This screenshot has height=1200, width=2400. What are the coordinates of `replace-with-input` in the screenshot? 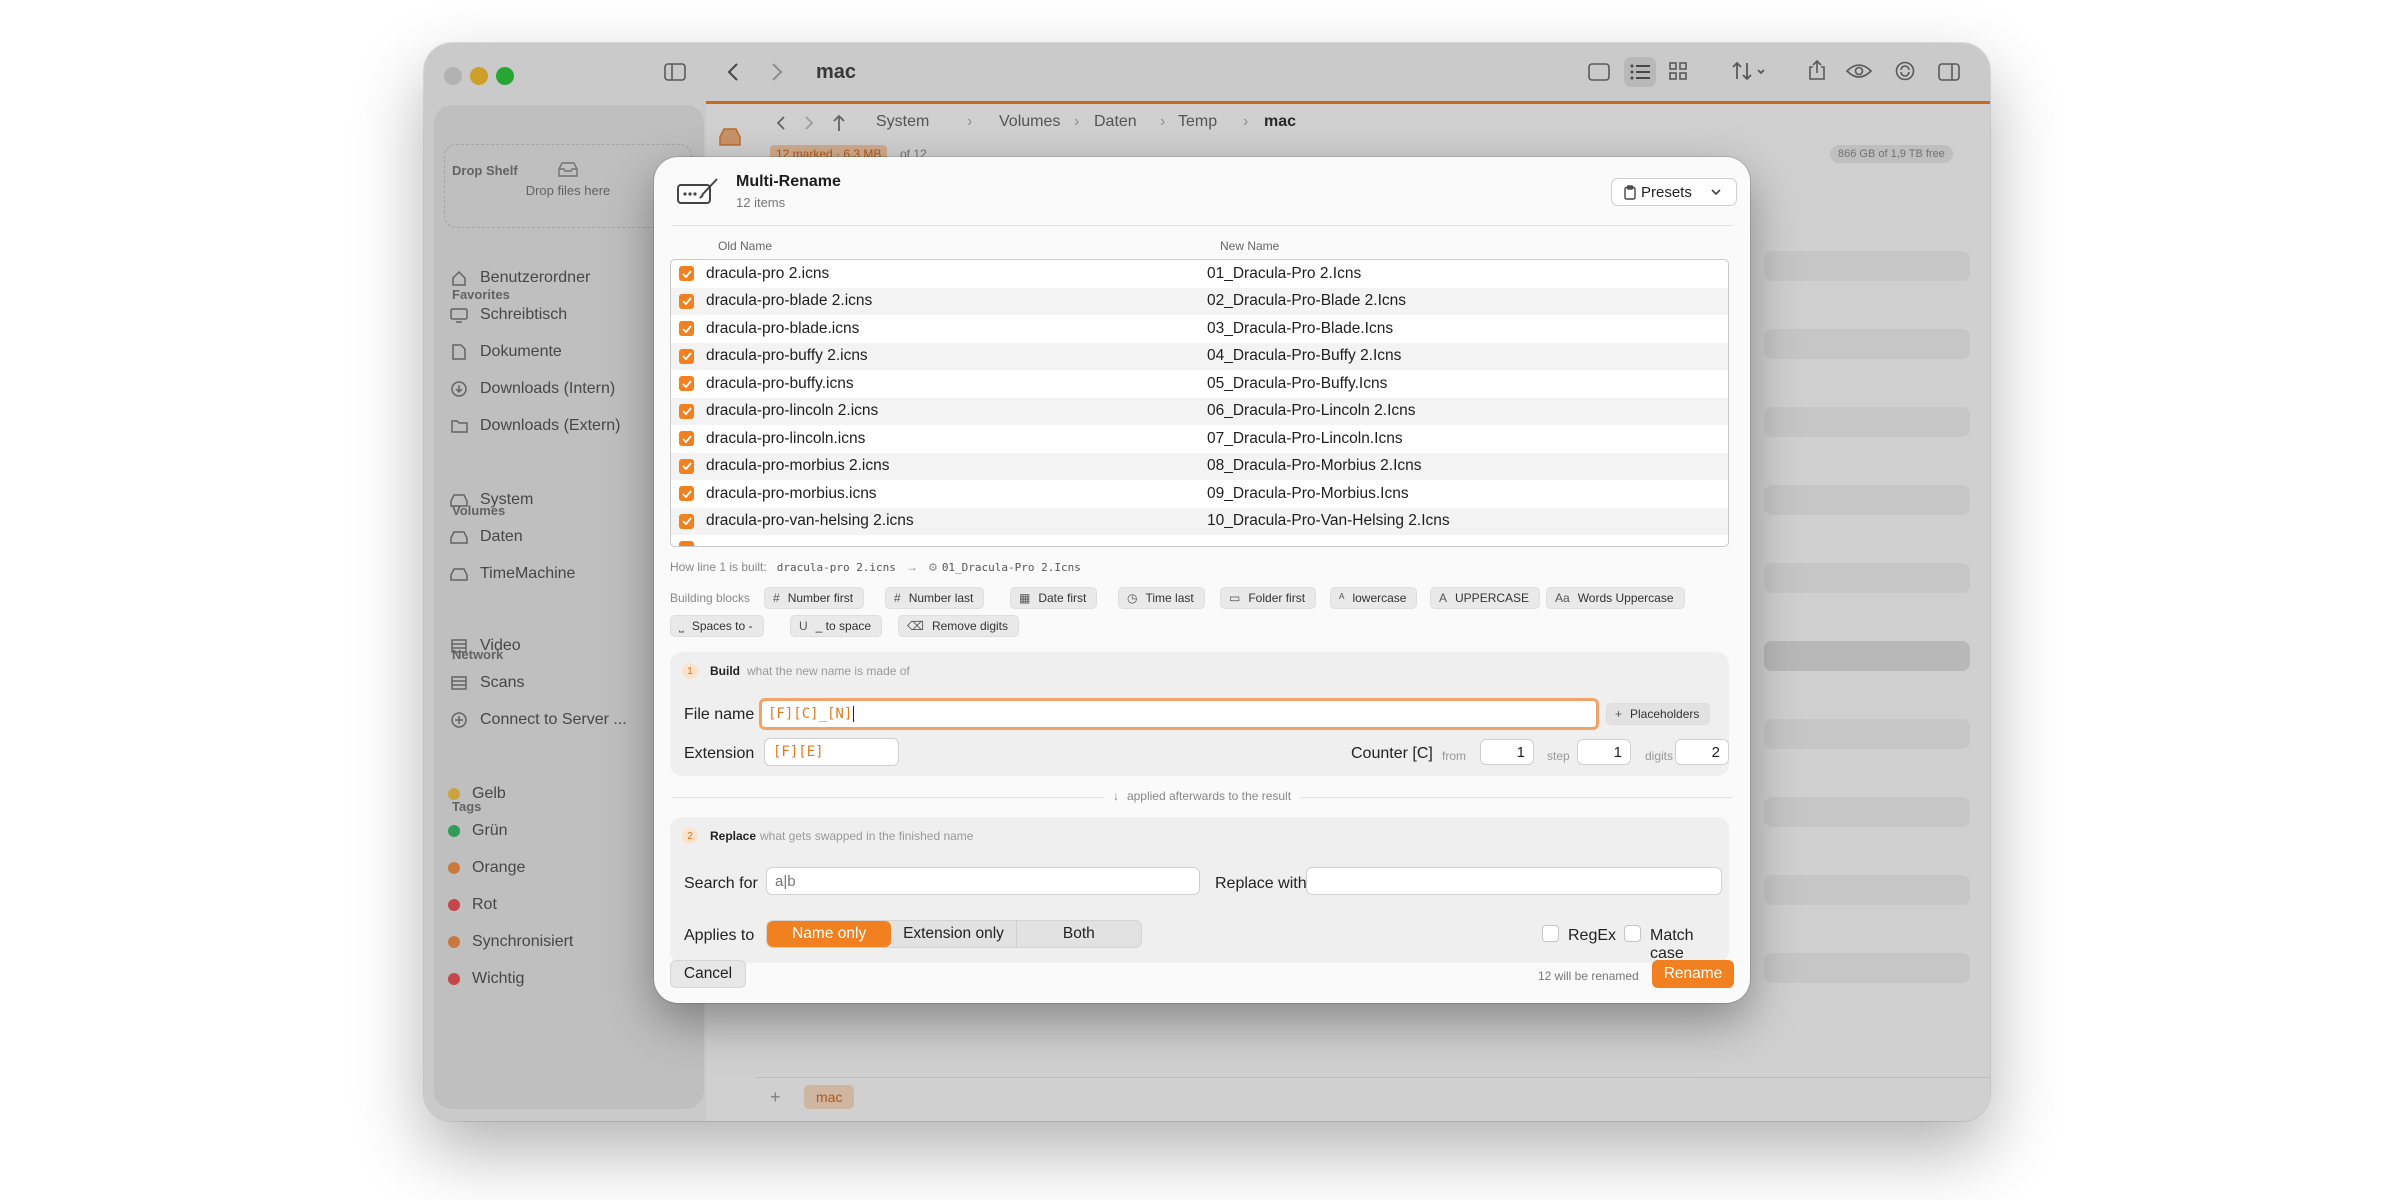 It's located at (1514, 881).